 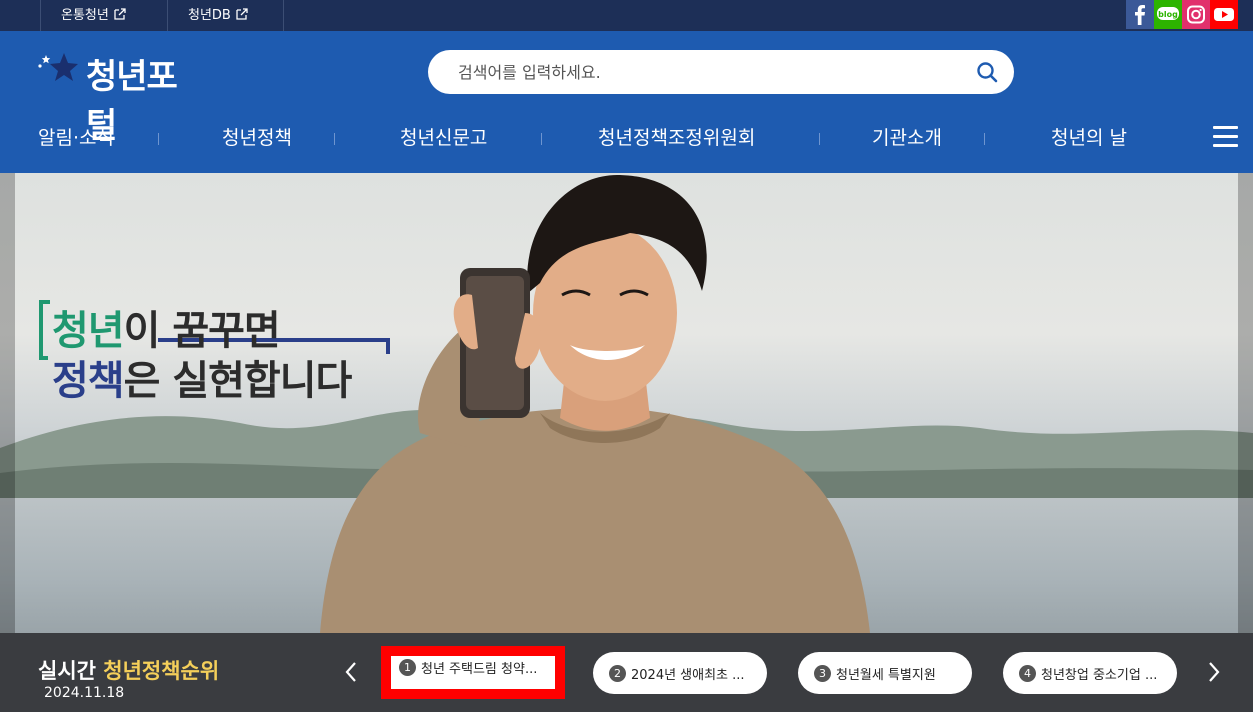 What do you see at coordinates (84, 693) in the screenshot?
I see `ranking-date: 2024.11.18` at bounding box center [84, 693].